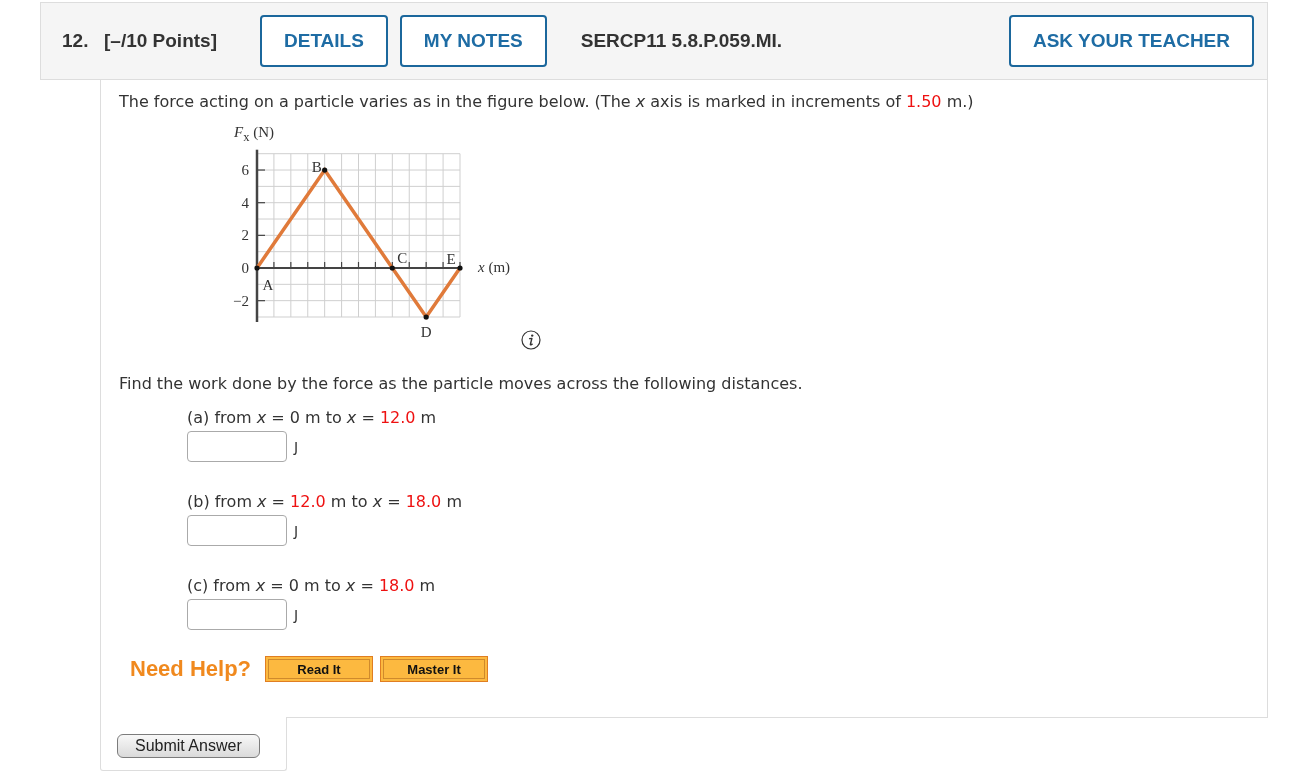 The image size is (1290, 784). I want to click on header-button: MY NOTES, so click(473, 41).